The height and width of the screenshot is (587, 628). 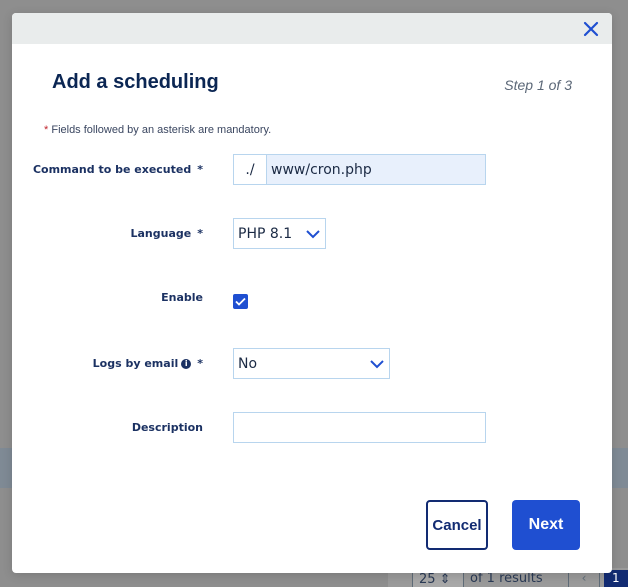 What do you see at coordinates (457, 525) in the screenshot?
I see `cancel-button: Cancel` at bounding box center [457, 525].